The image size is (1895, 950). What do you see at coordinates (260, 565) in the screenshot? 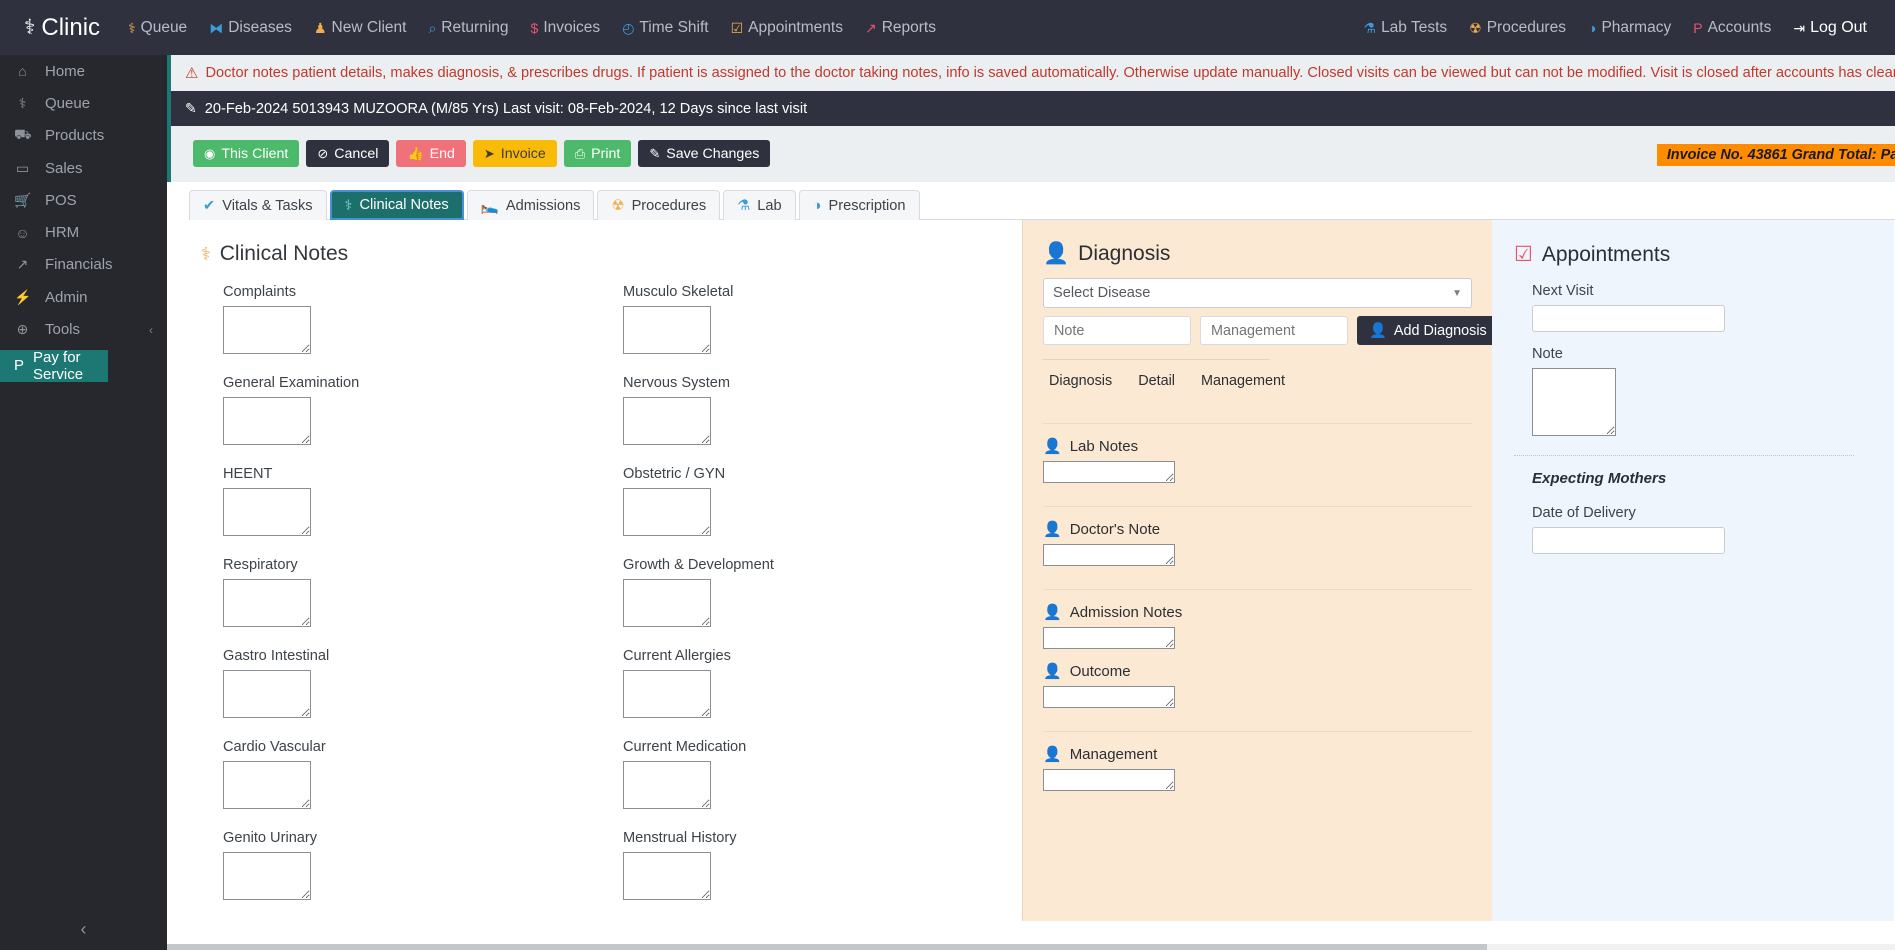
I see `field-label: Respiratory` at bounding box center [260, 565].